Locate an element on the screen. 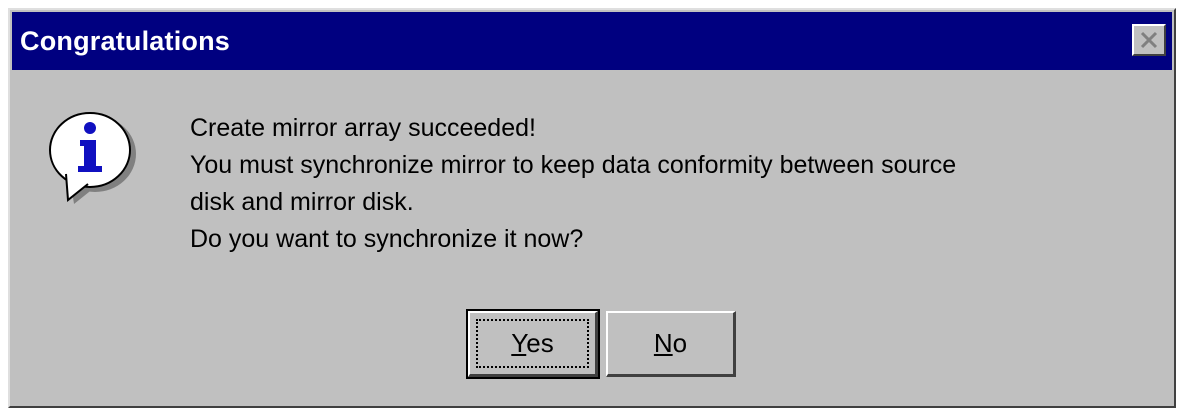 This screenshot has height=410, width=1179. message-line: disk and mirror disk. is located at coordinates (302, 202).